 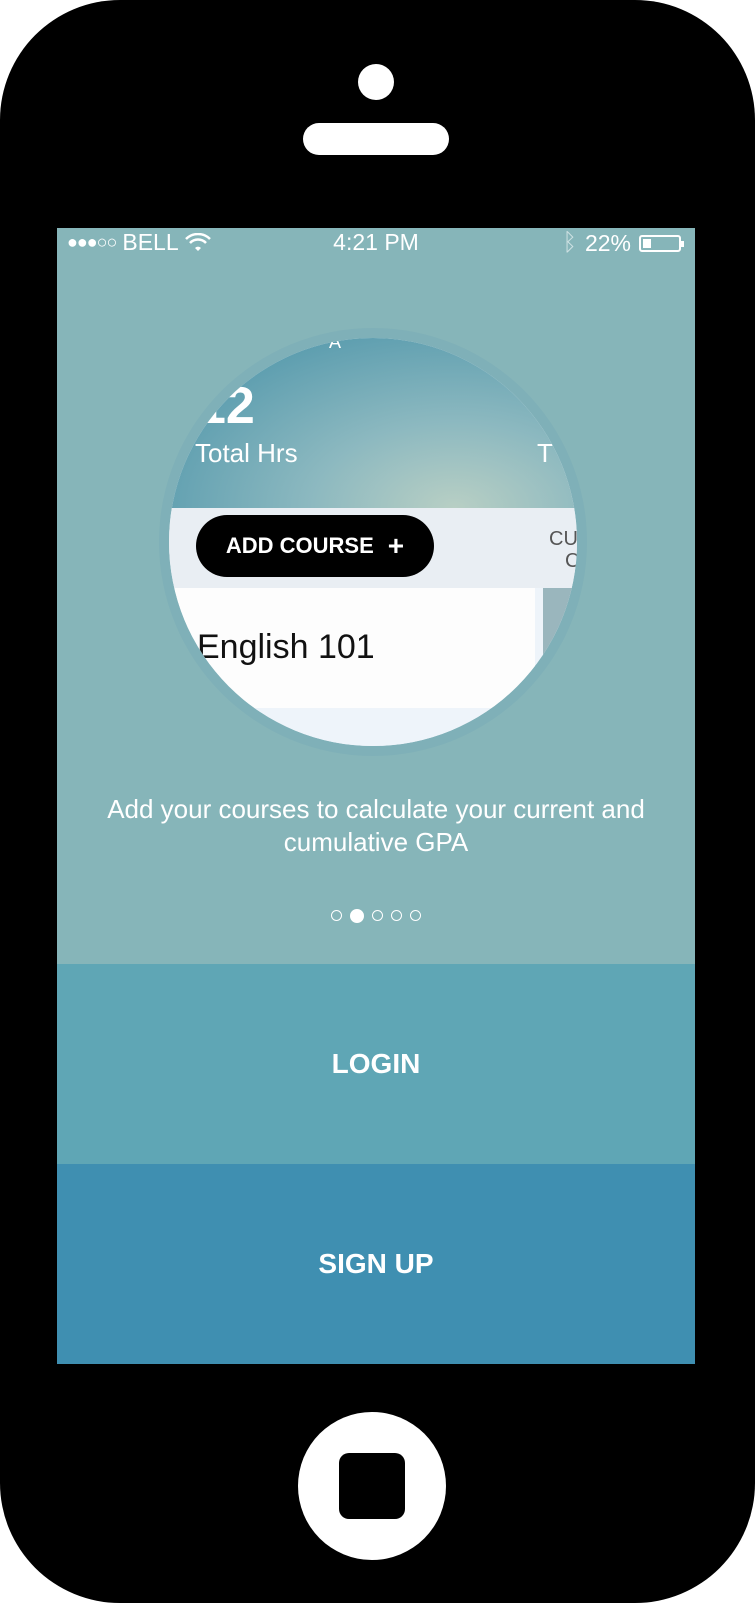 I want to click on login-label: LOGIN, so click(x=376, y=1063).